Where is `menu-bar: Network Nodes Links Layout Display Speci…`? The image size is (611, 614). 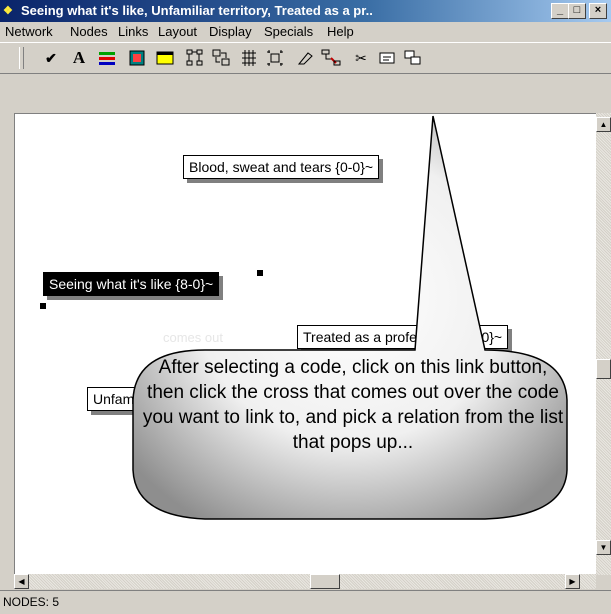
menu-bar: Network Nodes Links Layout Display Speci… is located at coordinates (305, 32).